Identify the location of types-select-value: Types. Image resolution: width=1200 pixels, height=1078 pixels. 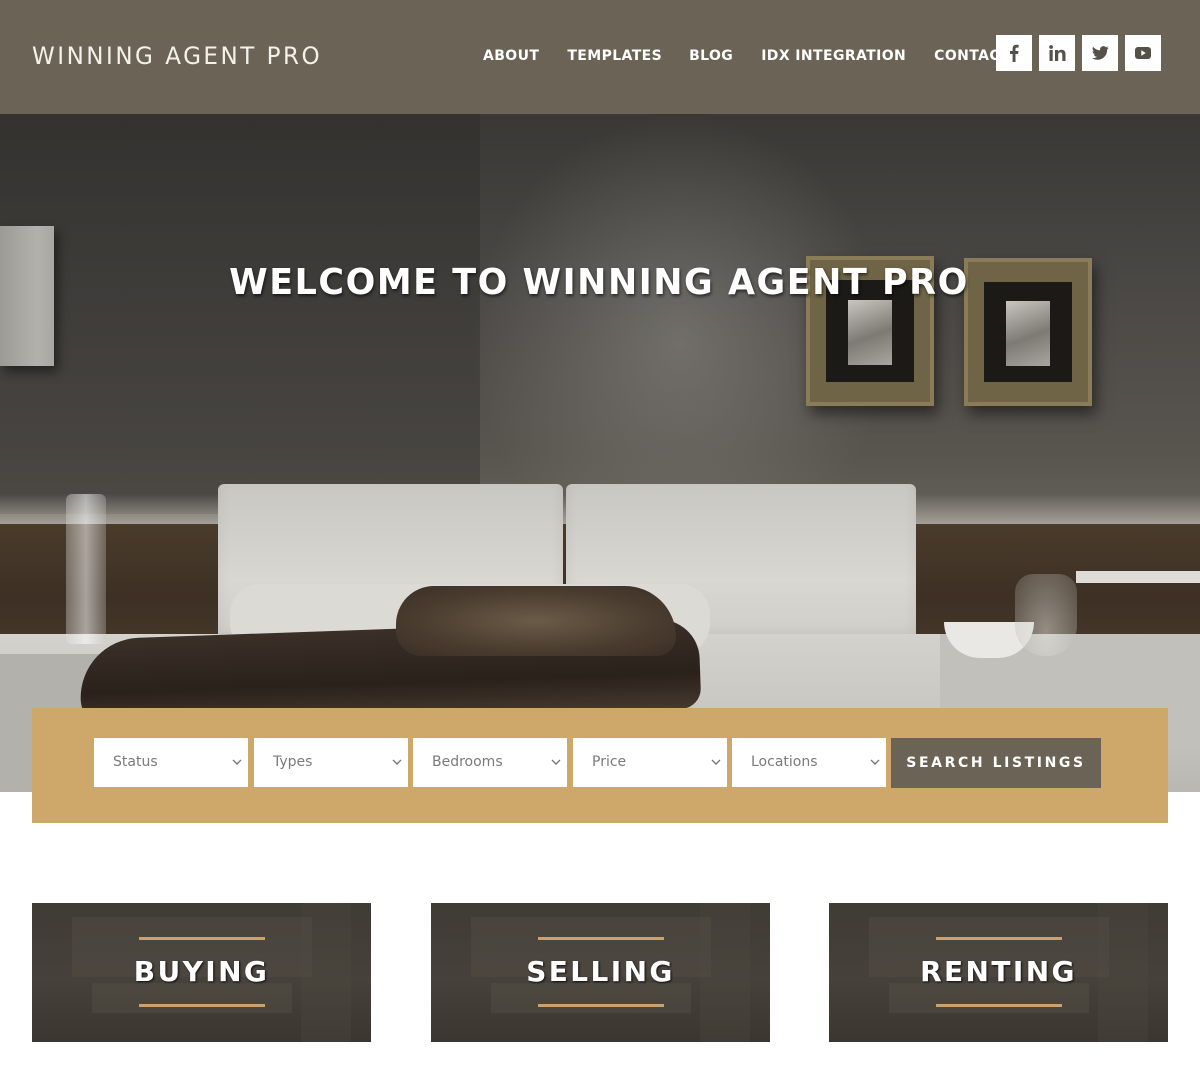
(293, 762).